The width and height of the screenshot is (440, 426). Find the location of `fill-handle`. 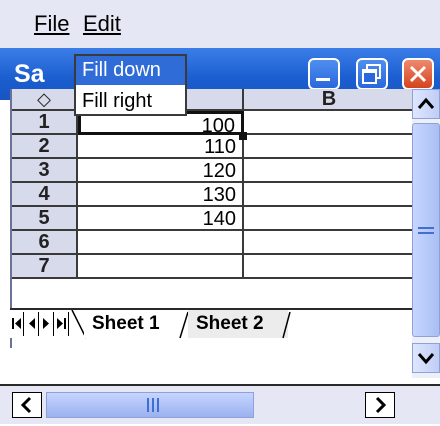

fill-handle is located at coordinates (243, 136).